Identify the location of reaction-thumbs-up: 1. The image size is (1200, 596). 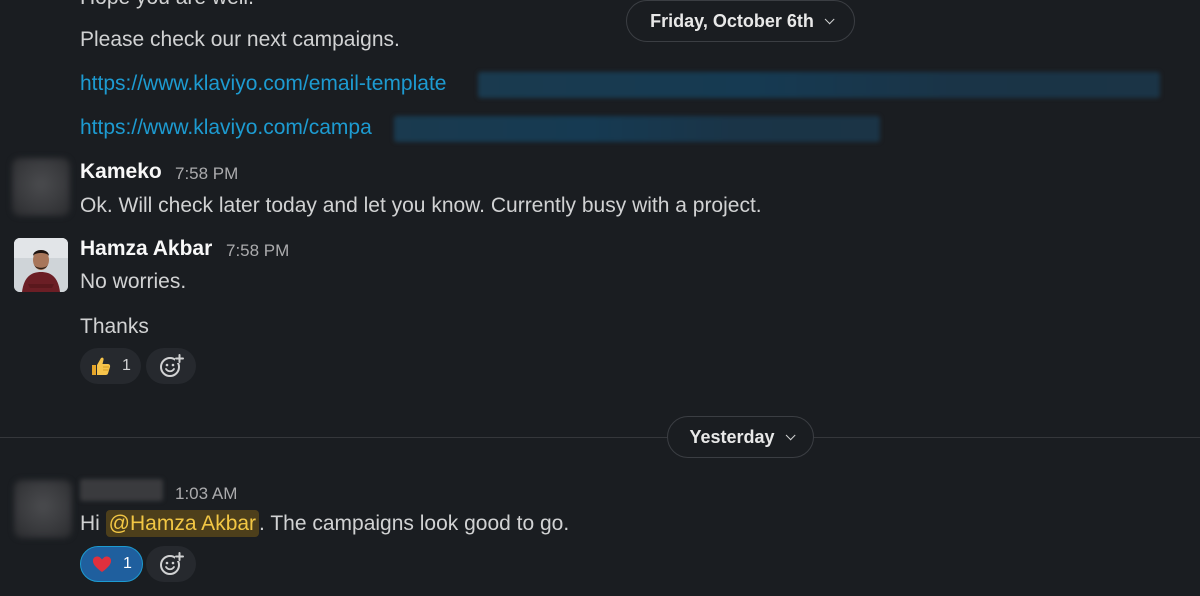
(110, 366).